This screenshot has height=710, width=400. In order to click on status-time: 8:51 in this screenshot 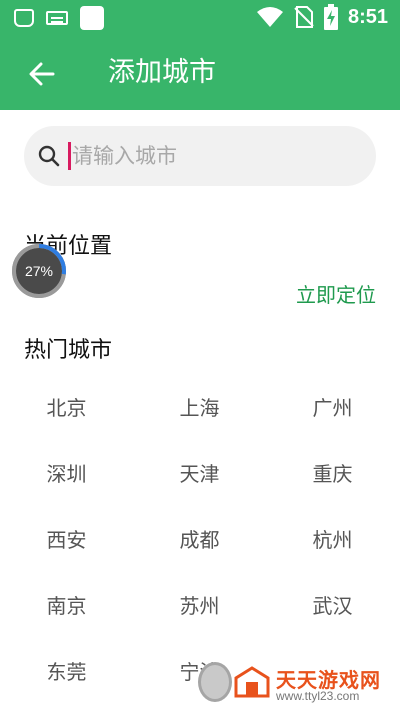, I will do `click(367, 16)`.